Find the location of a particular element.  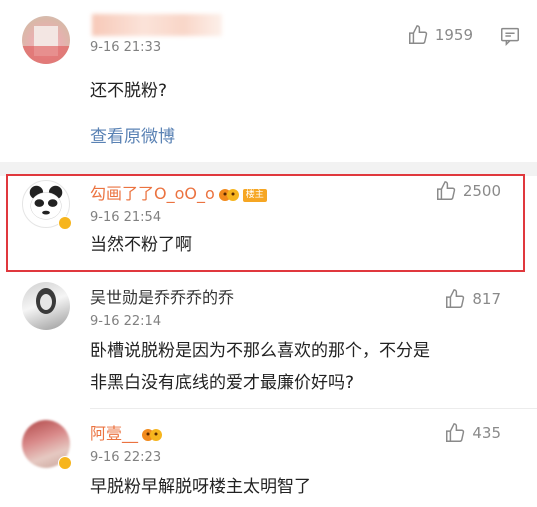

comment-username: 阿壹__ is located at coordinates (126, 434).